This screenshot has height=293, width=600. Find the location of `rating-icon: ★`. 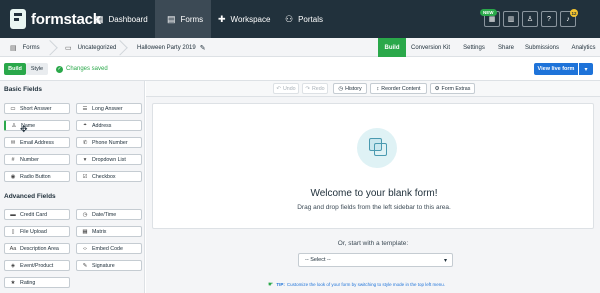

rating-icon: ★ is located at coordinates (13, 282).